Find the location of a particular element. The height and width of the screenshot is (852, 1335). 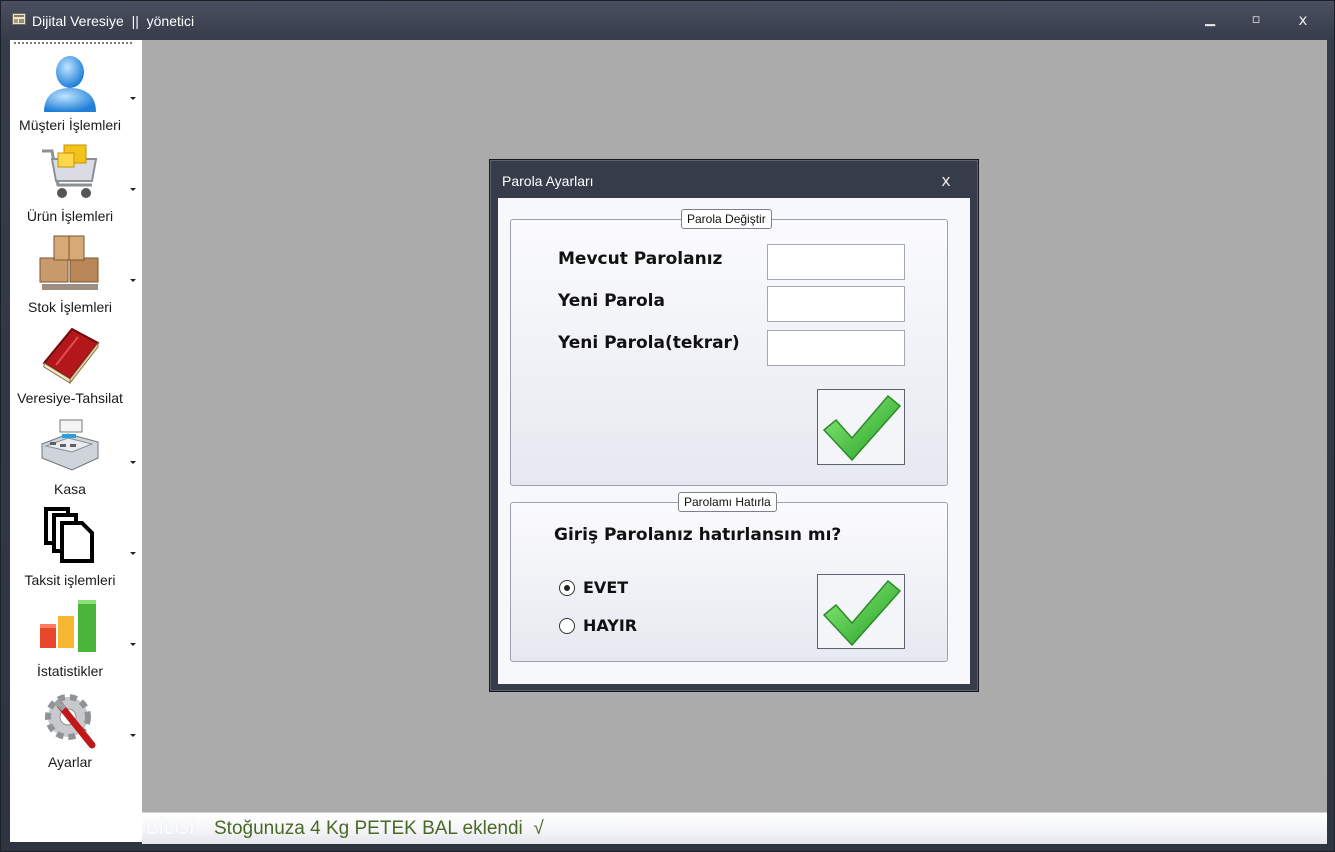

window-title: Dijital Veresiye || yönetici is located at coordinates (113, 21).